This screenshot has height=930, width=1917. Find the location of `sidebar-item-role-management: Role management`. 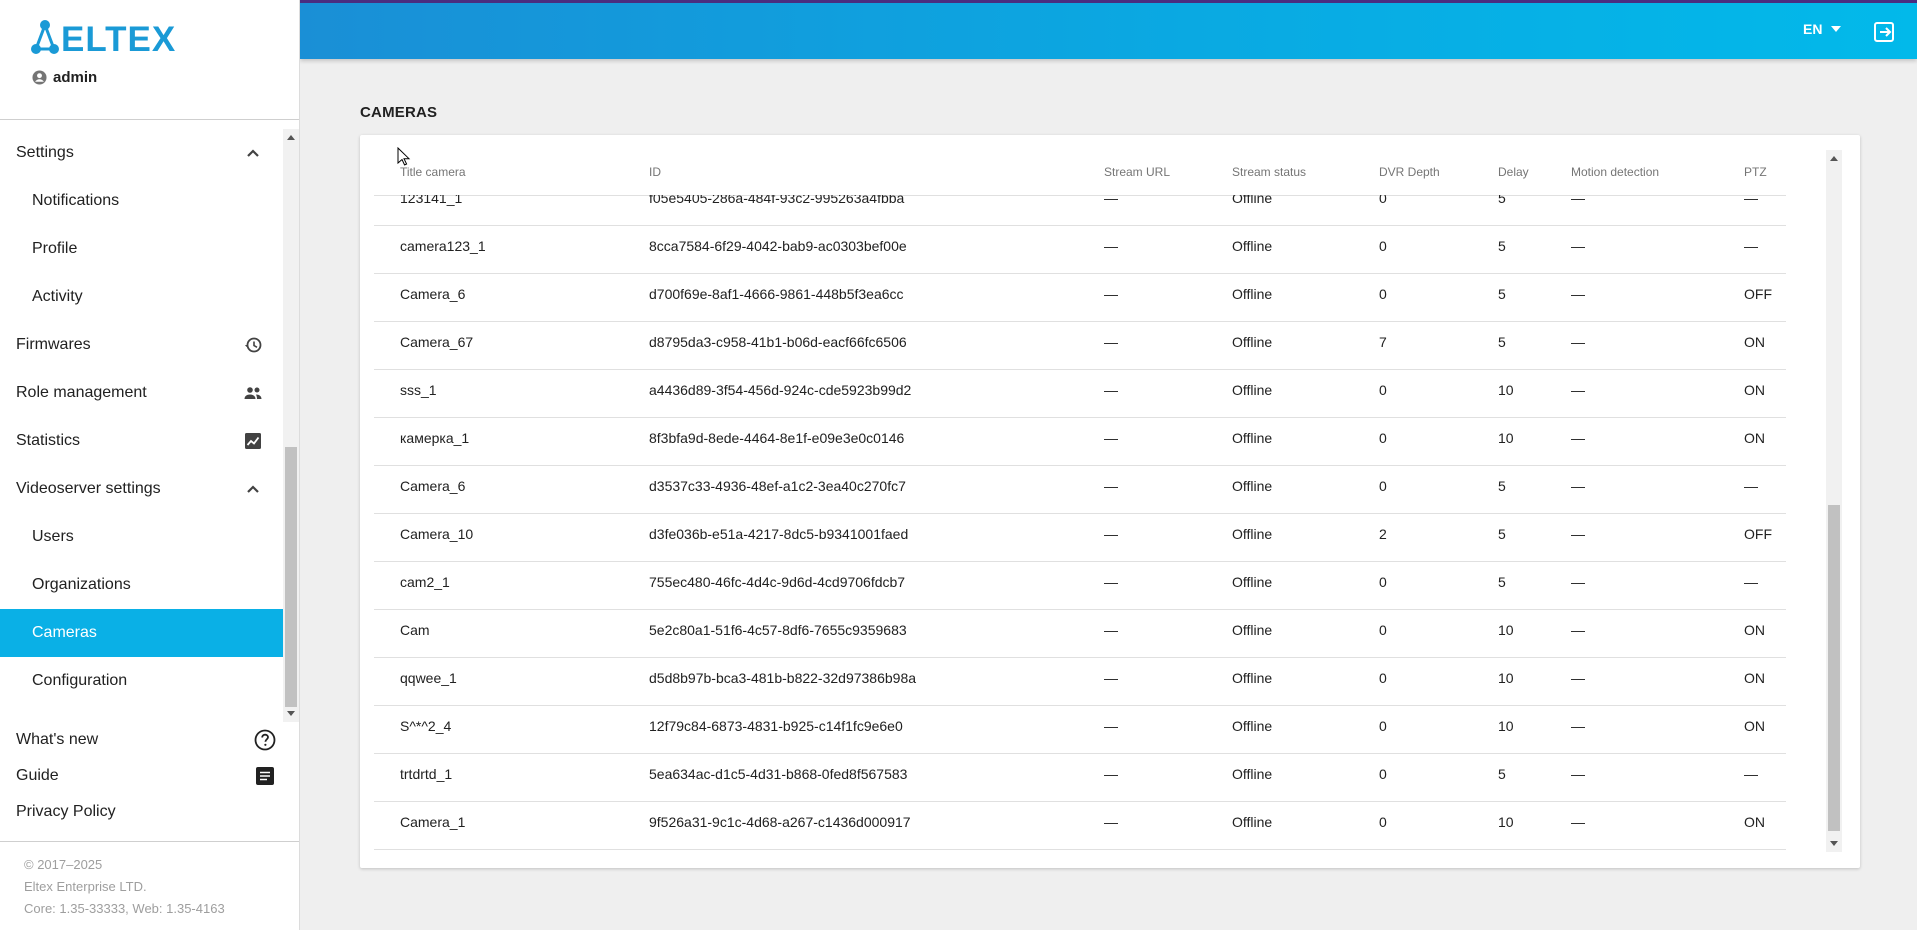

sidebar-item-role-management: Role management is located at coordinates (141, 393).